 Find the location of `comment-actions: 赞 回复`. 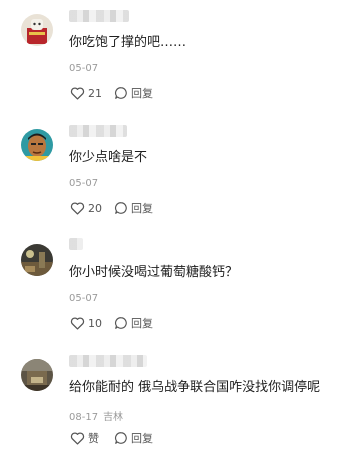

comment-actions: 赞 回复 is located at coordinates (111, 438).